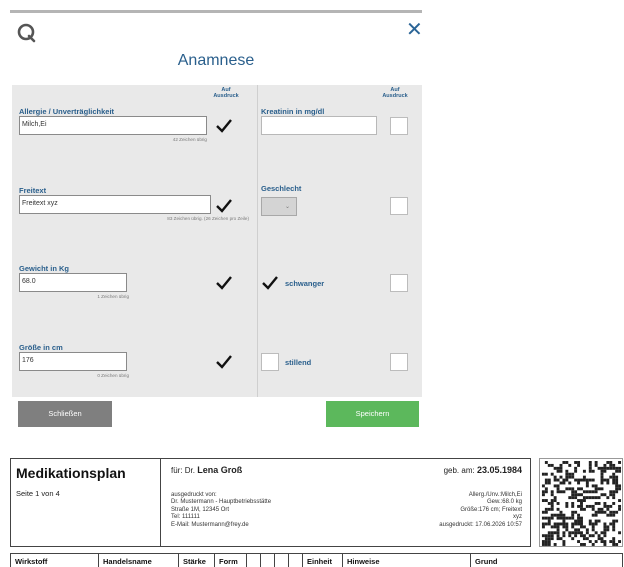 This screenshot has width=624, height=567. I want to click on close-button: Schließen, so click(65, 414).